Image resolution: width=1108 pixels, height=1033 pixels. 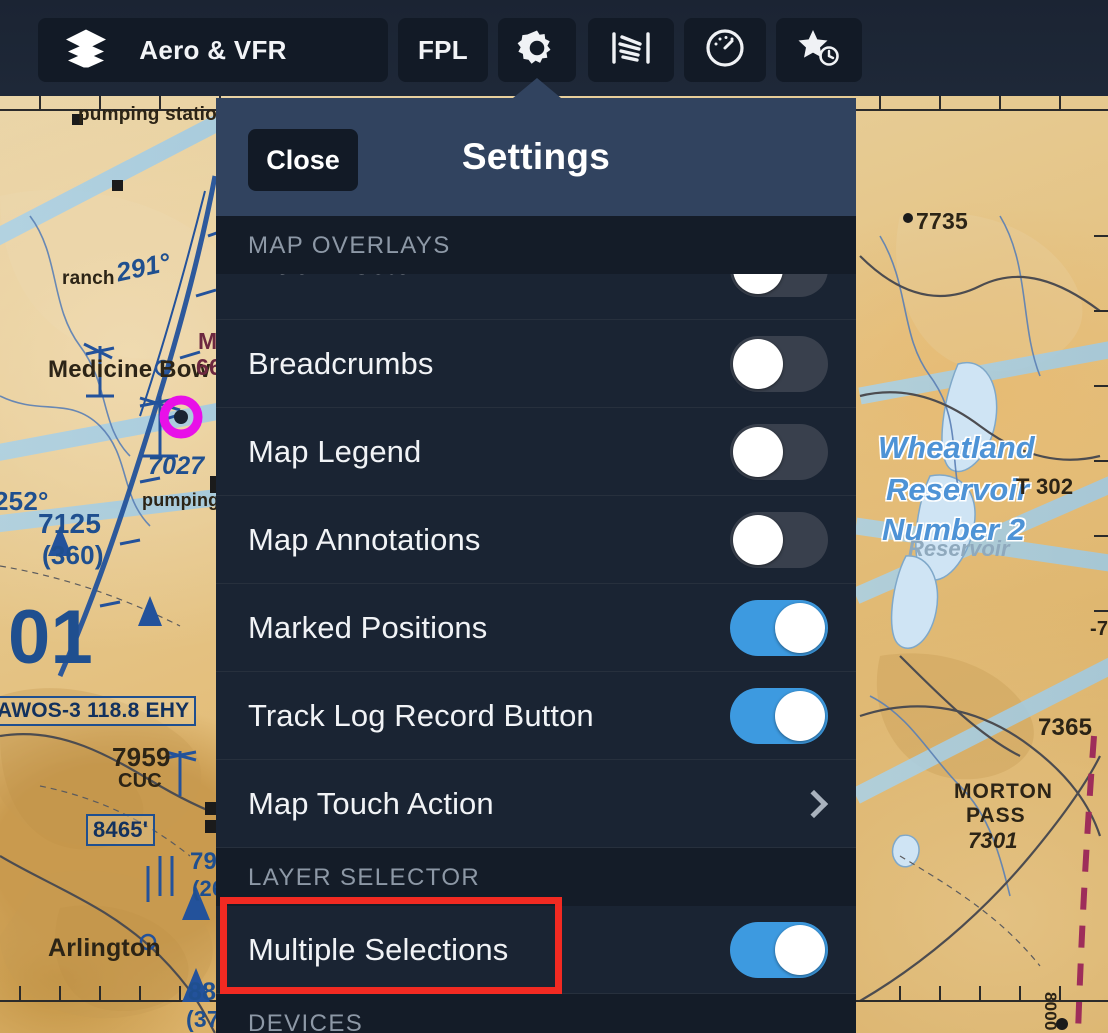 I want to click on row-track-vector: Track Vector, so click(x=536, y=297).